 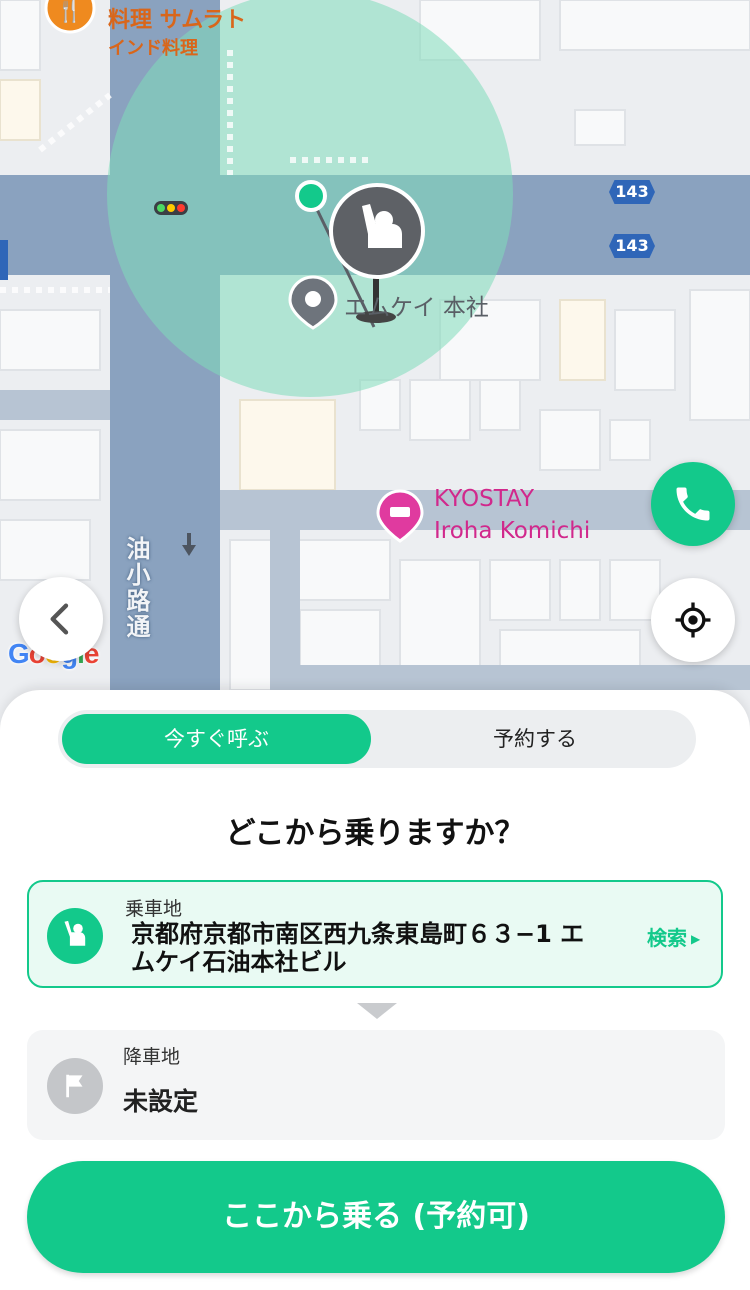 I want to click on restaurant-name-label: 料理 サムラト, so click(x=177, y=18).